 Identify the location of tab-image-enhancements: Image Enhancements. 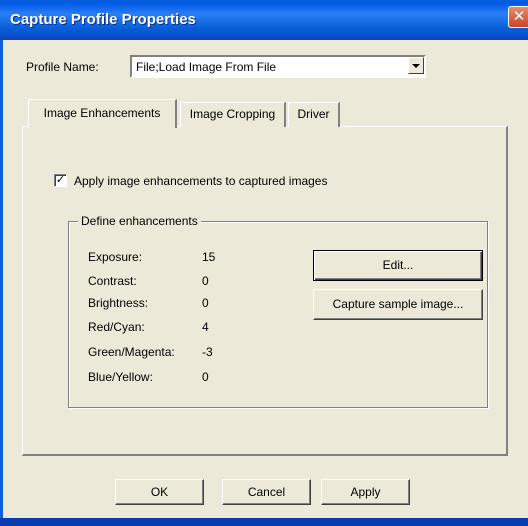
(102, 113).